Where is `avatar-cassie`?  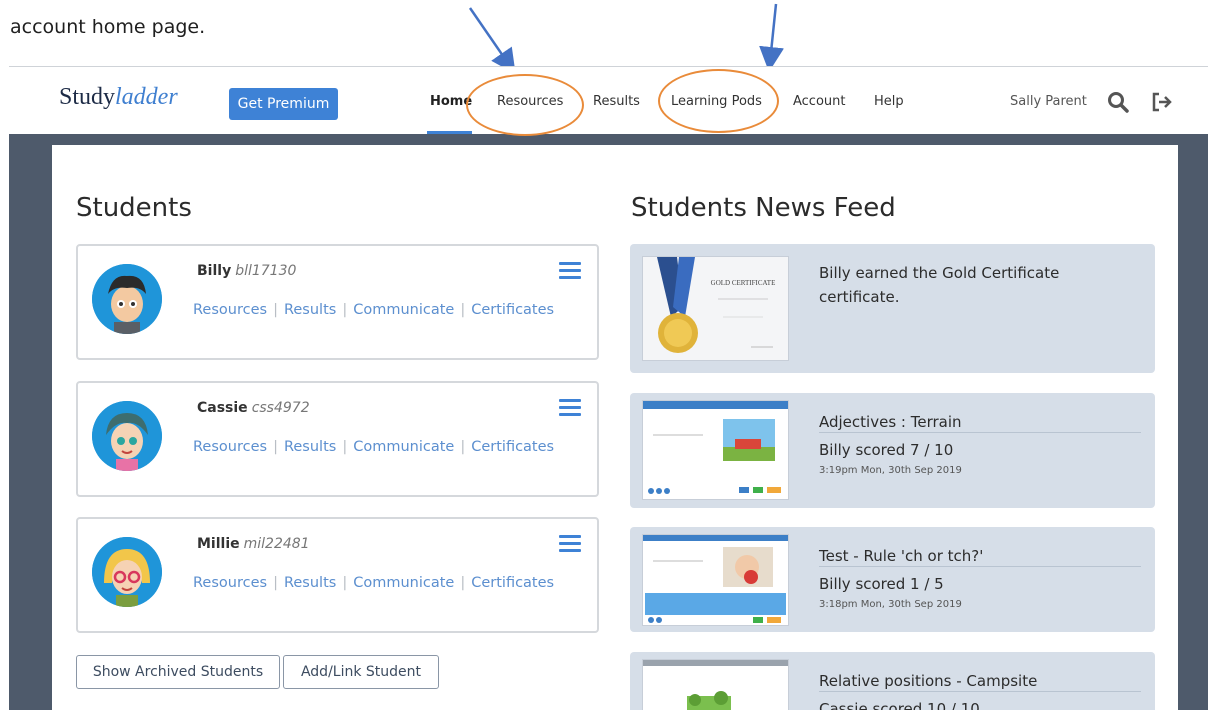
avatar-cassie is located at coordinates (127, 436).